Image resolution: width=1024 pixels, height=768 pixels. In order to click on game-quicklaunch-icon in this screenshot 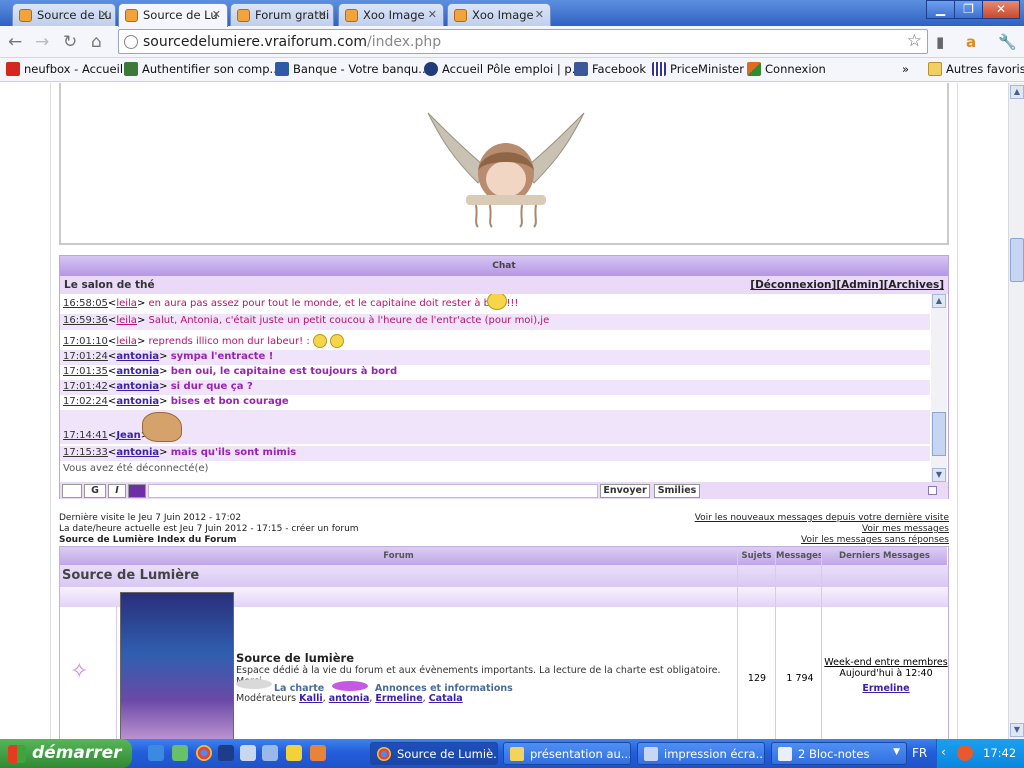, I will do `click(318, 753)`.